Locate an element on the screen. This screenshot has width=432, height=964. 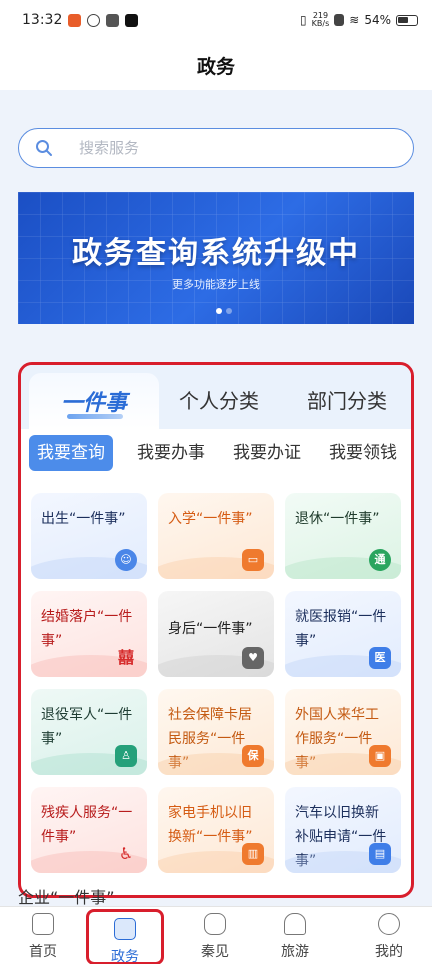
baby-icon: ☺ is located at coordinates (126, 560).